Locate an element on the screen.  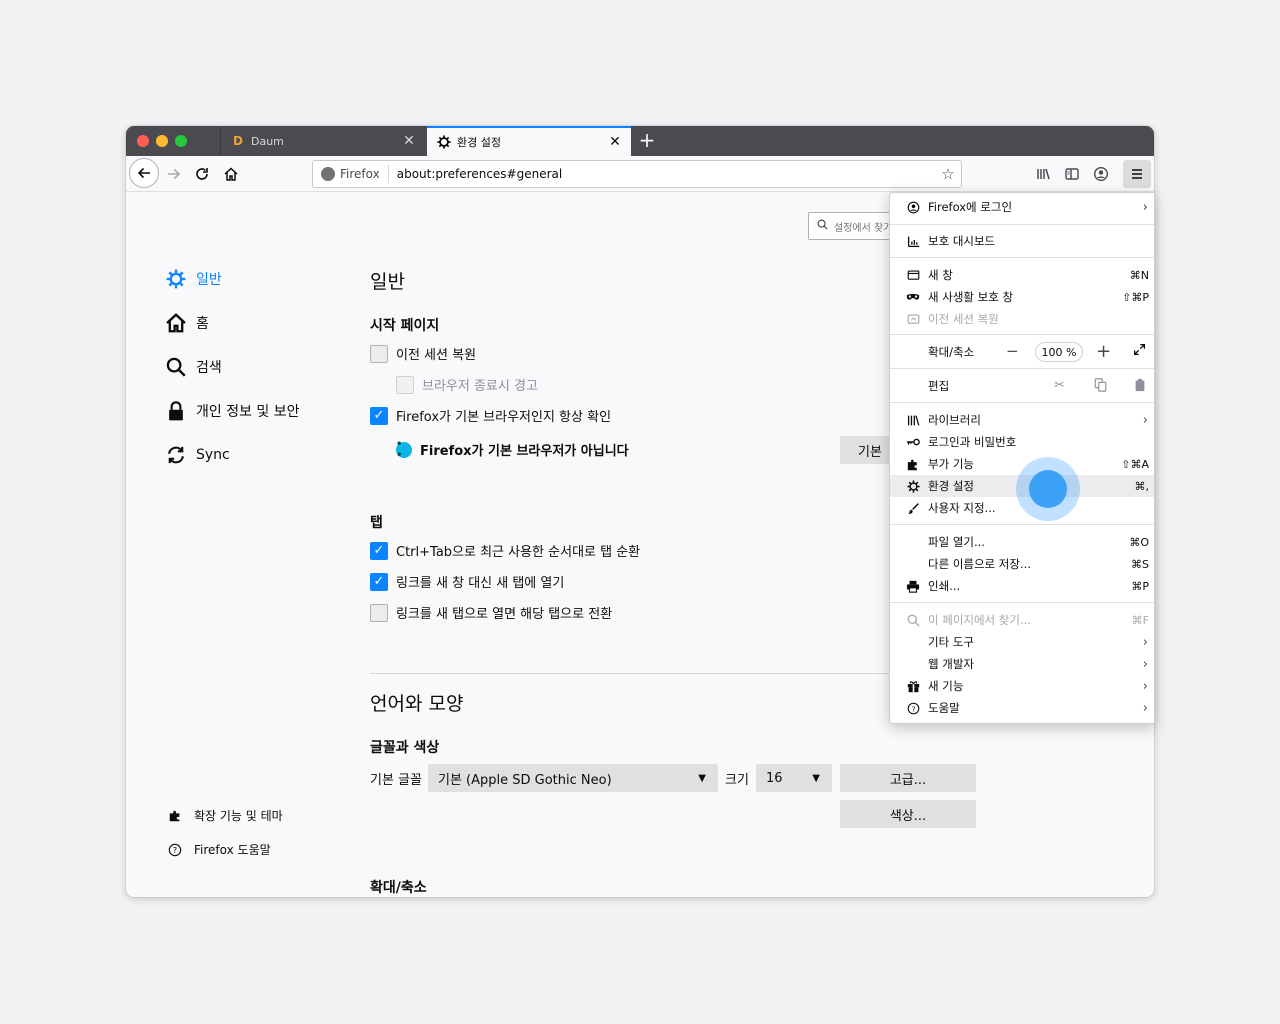
select-value: 기본 (Apple SD Gothic Neo) is located at coordinates (525, 780).